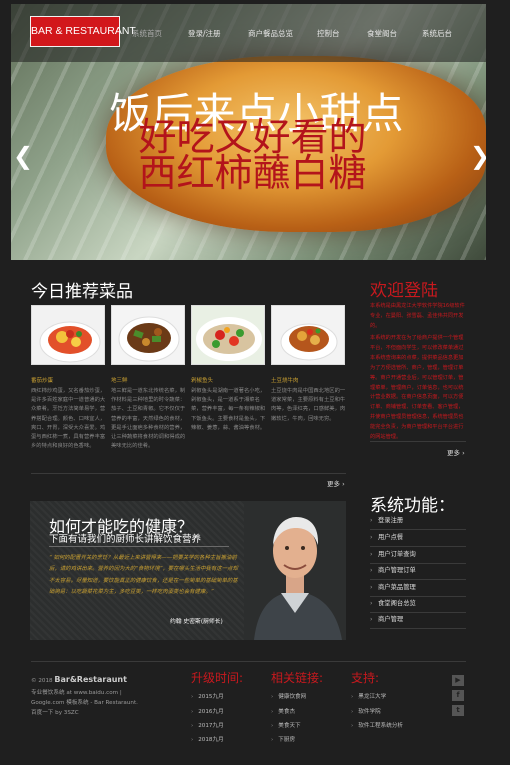 The width and height of the screenshot is (510, 765). Describe the element at coordinates (207, 696) in the screenshot. I see `footer-update-link: › 2015九月` at that location.